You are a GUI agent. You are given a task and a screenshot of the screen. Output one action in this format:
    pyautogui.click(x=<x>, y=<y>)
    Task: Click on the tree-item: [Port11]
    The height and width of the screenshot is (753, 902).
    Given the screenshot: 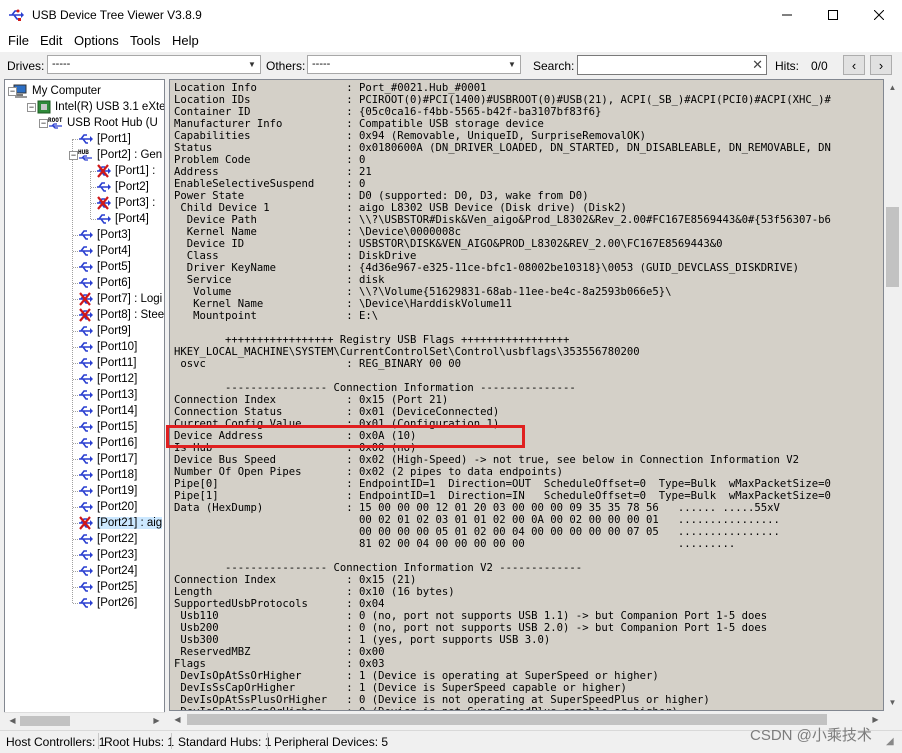 What is the action you would take?
    pyautogui.click(x=107, y=363)
    